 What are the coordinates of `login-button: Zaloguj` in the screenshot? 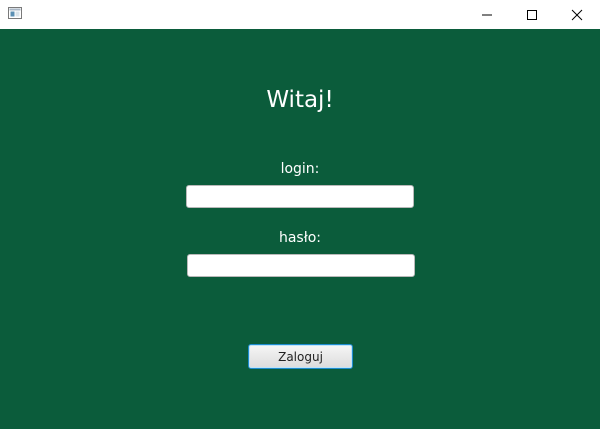 It's located at (300, 356).